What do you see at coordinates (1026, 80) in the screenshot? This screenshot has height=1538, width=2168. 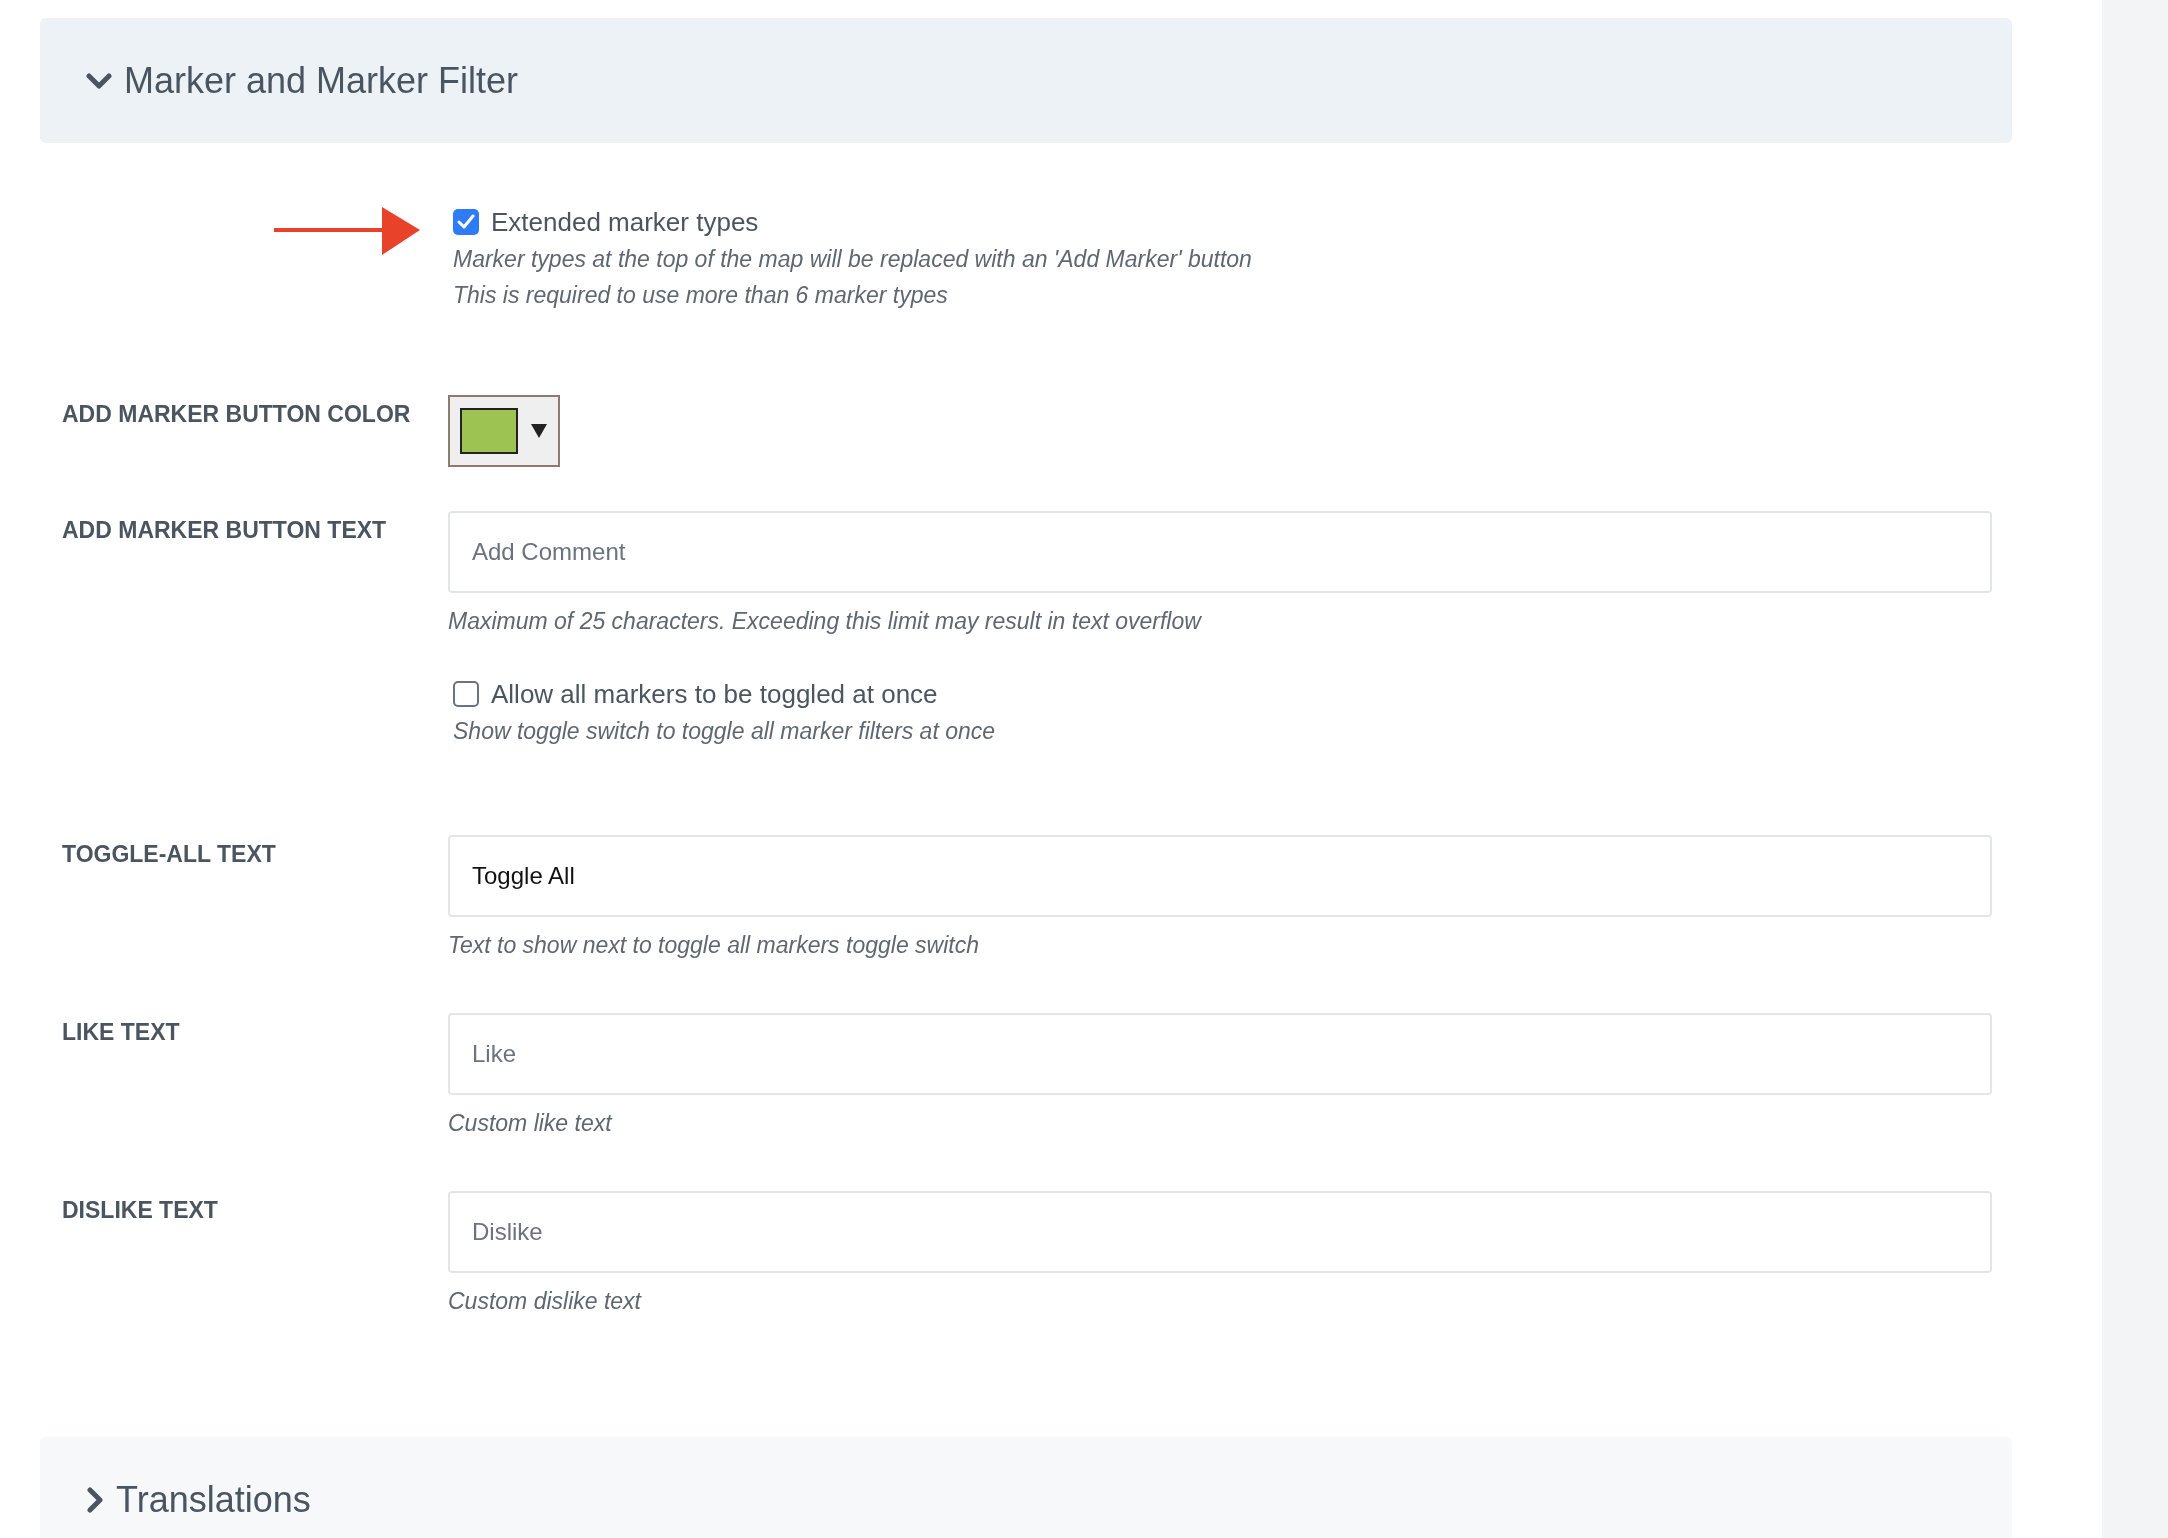 I see `section-header: Marker and Marker Filter` at bounding box center [1026, 80].